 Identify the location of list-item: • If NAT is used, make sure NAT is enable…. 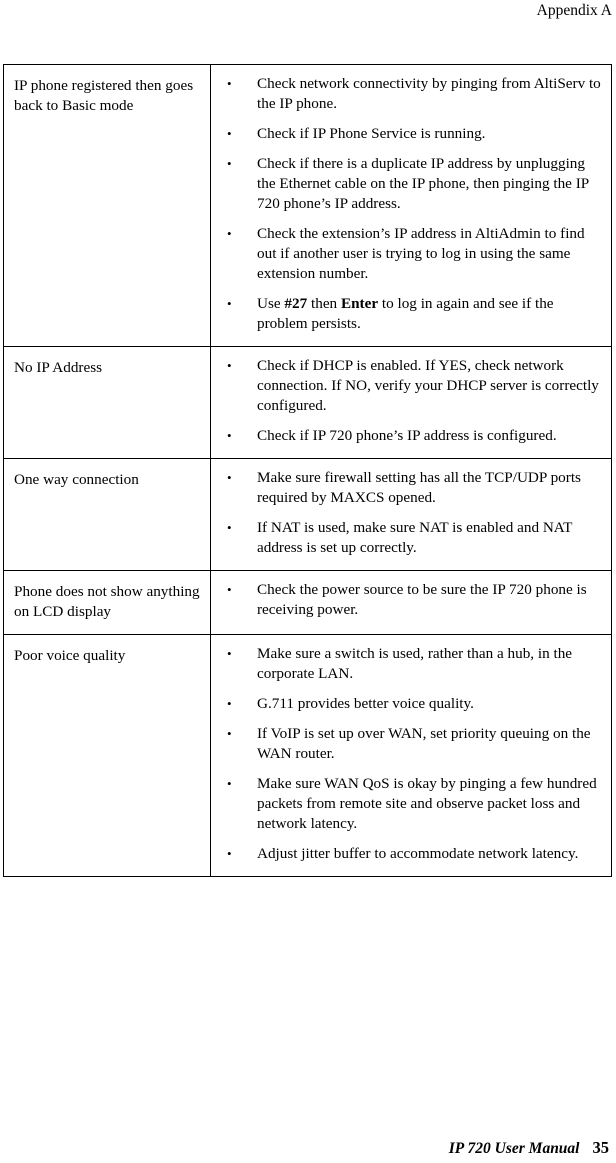
(407, 538).